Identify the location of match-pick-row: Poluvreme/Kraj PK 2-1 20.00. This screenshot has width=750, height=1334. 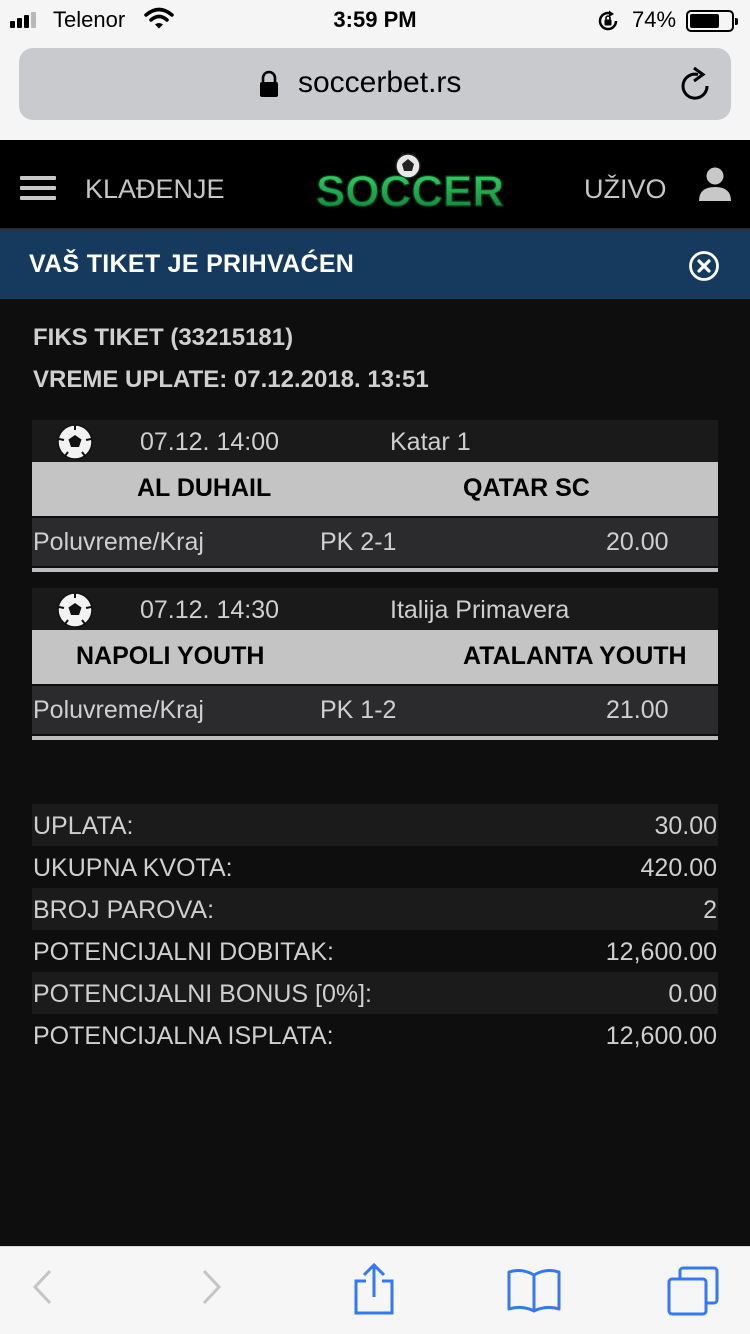
(375, 542).